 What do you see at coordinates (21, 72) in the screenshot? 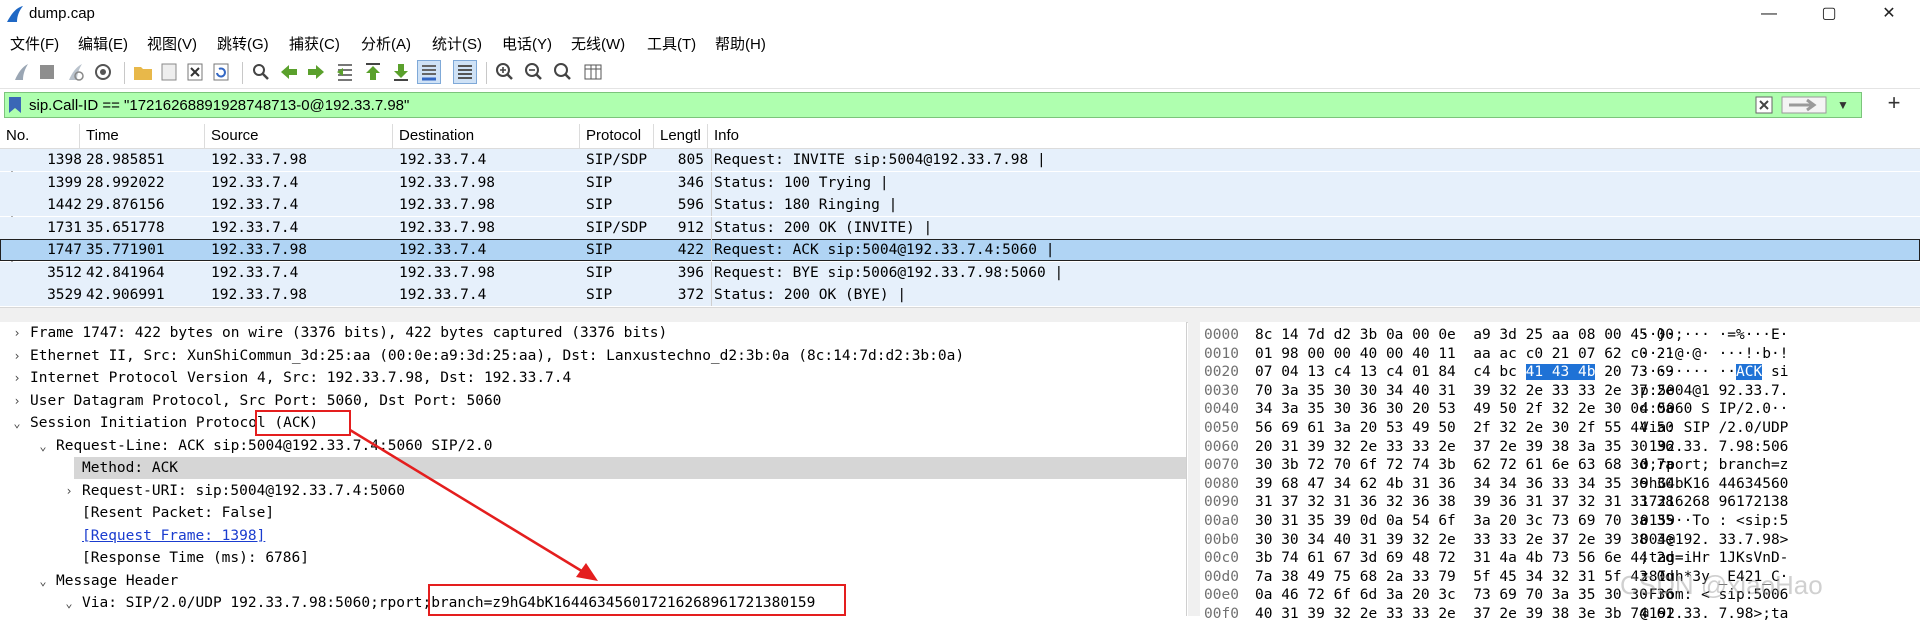
I see `start-capture-icon` at bounding box center [21, 72].